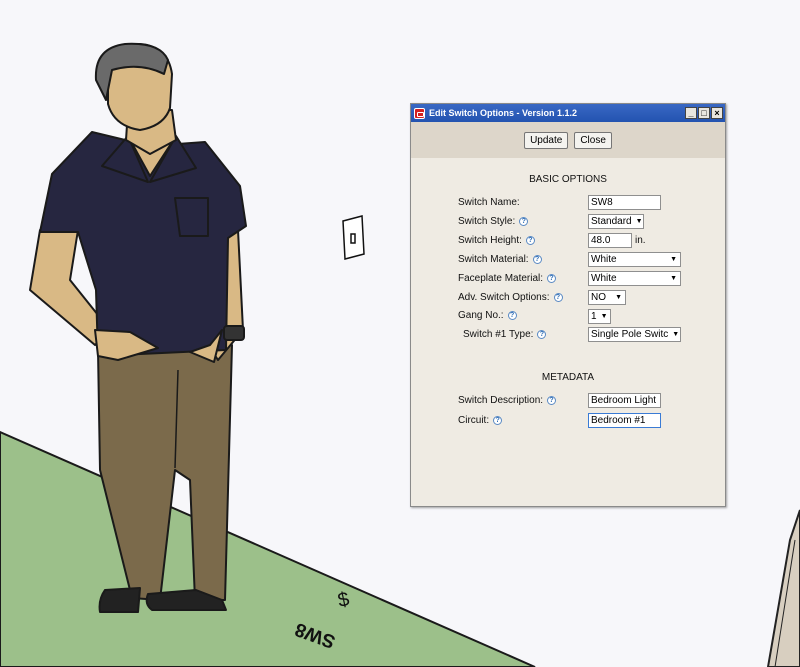  I want to click on faceplate-material-select: White ▼, so click(634, 278).